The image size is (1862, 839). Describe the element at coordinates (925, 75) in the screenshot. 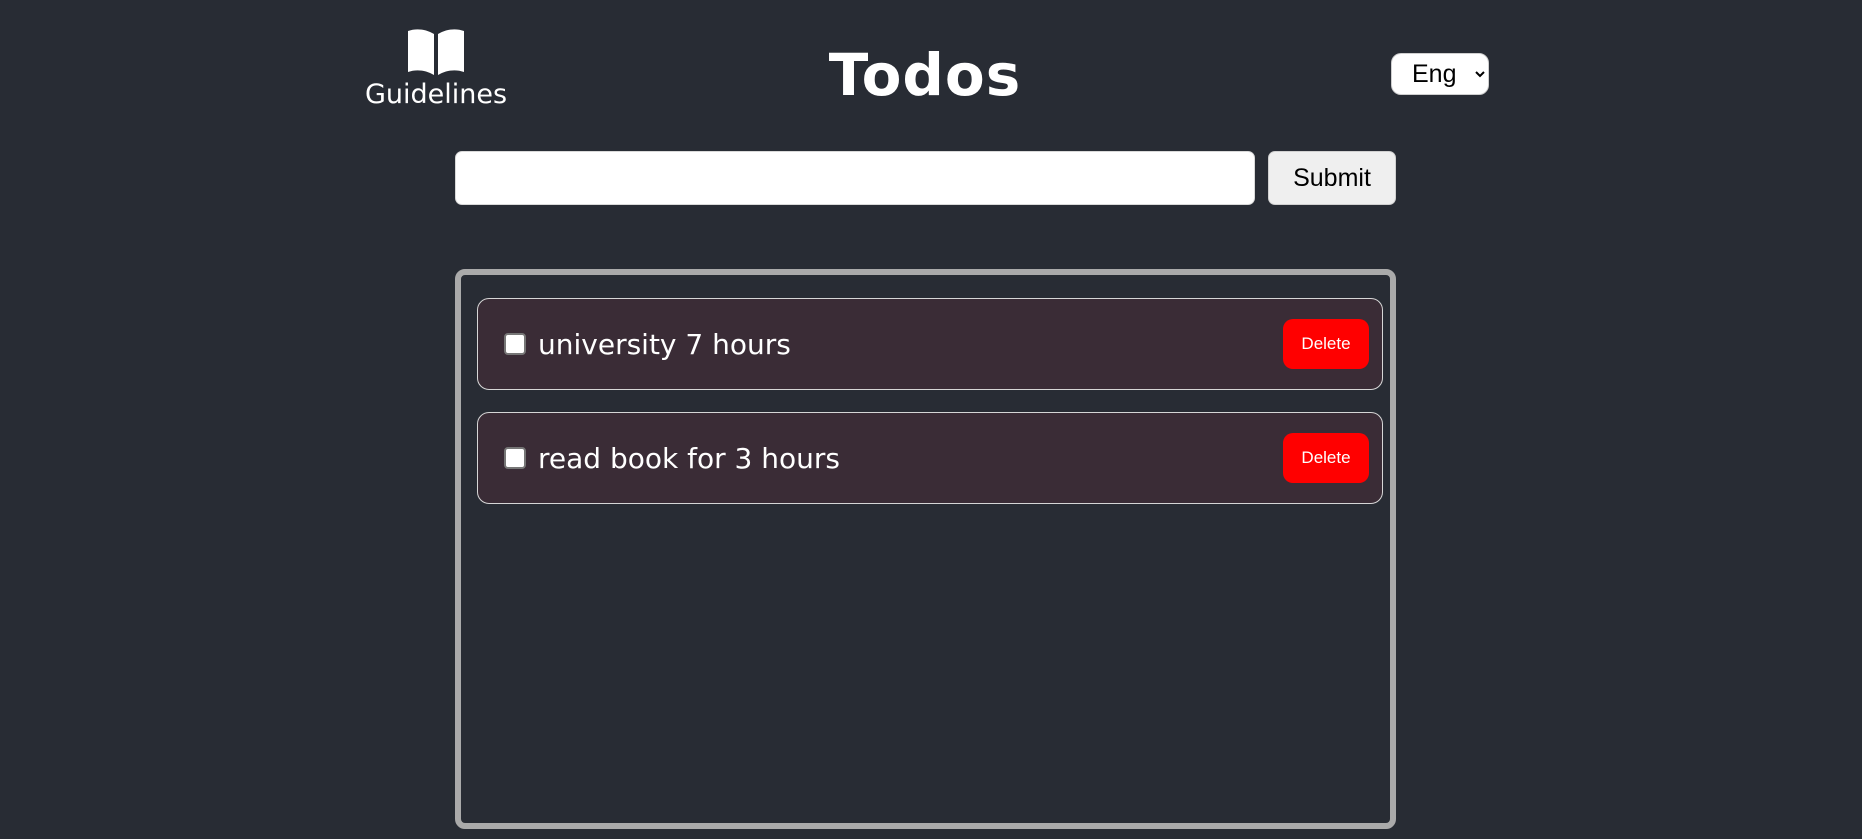

I see `page-title: Todos` at that location.